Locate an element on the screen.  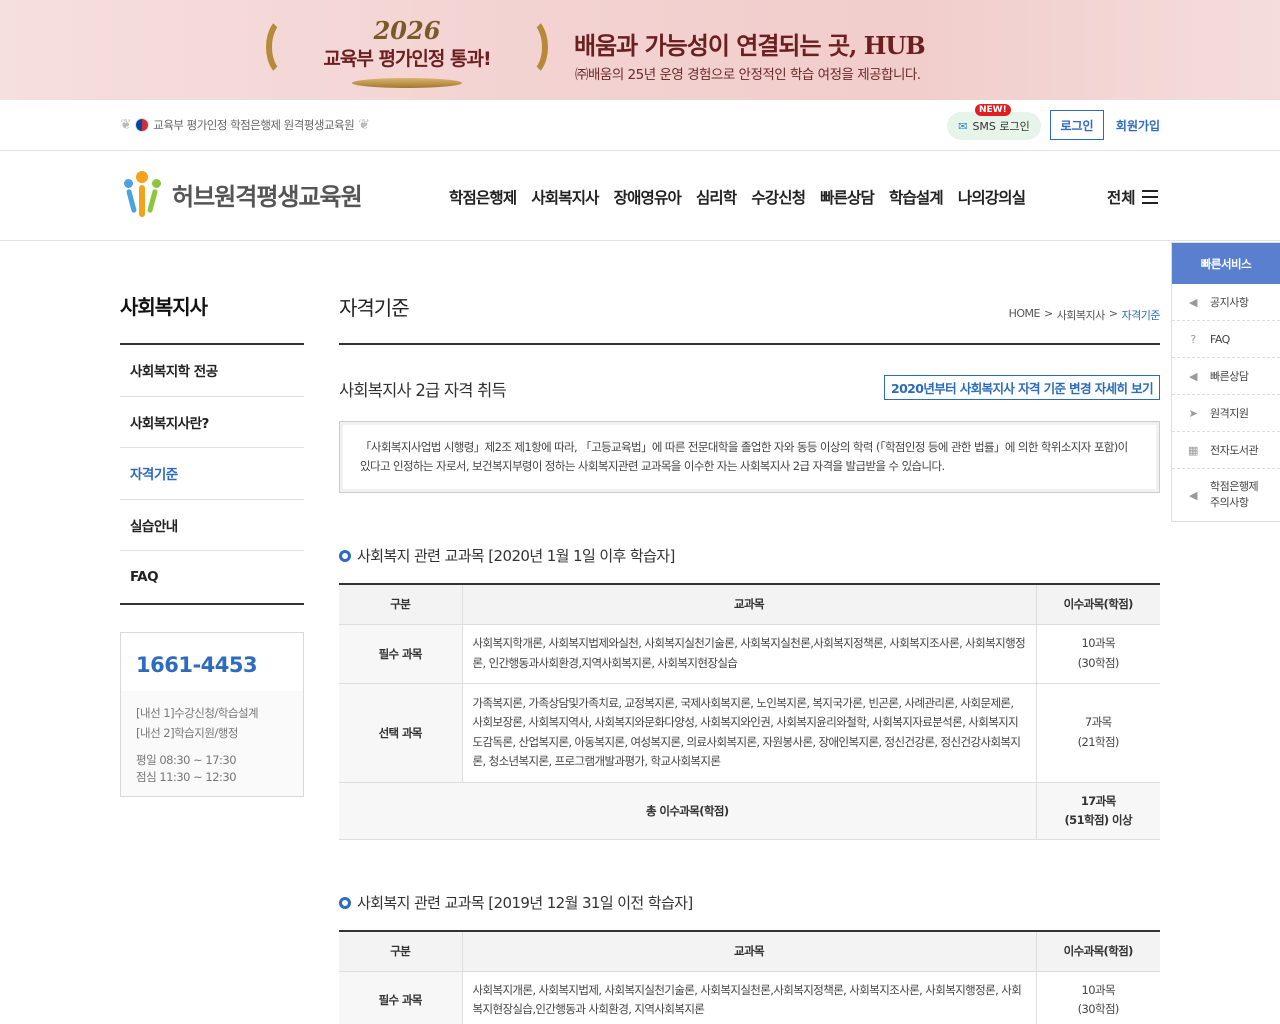
nav-disabled-infant: 장애영유아 is located at coordinates (648, 197).